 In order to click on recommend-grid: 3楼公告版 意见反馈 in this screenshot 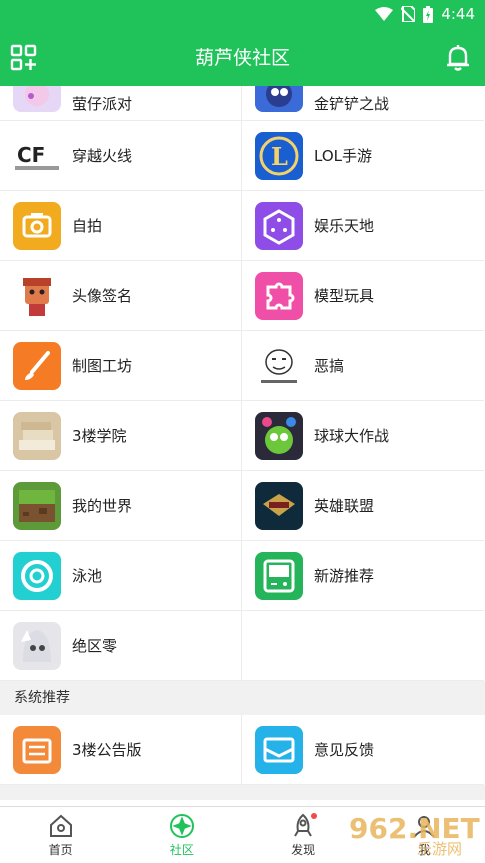, I will do `click(242, 750)`.